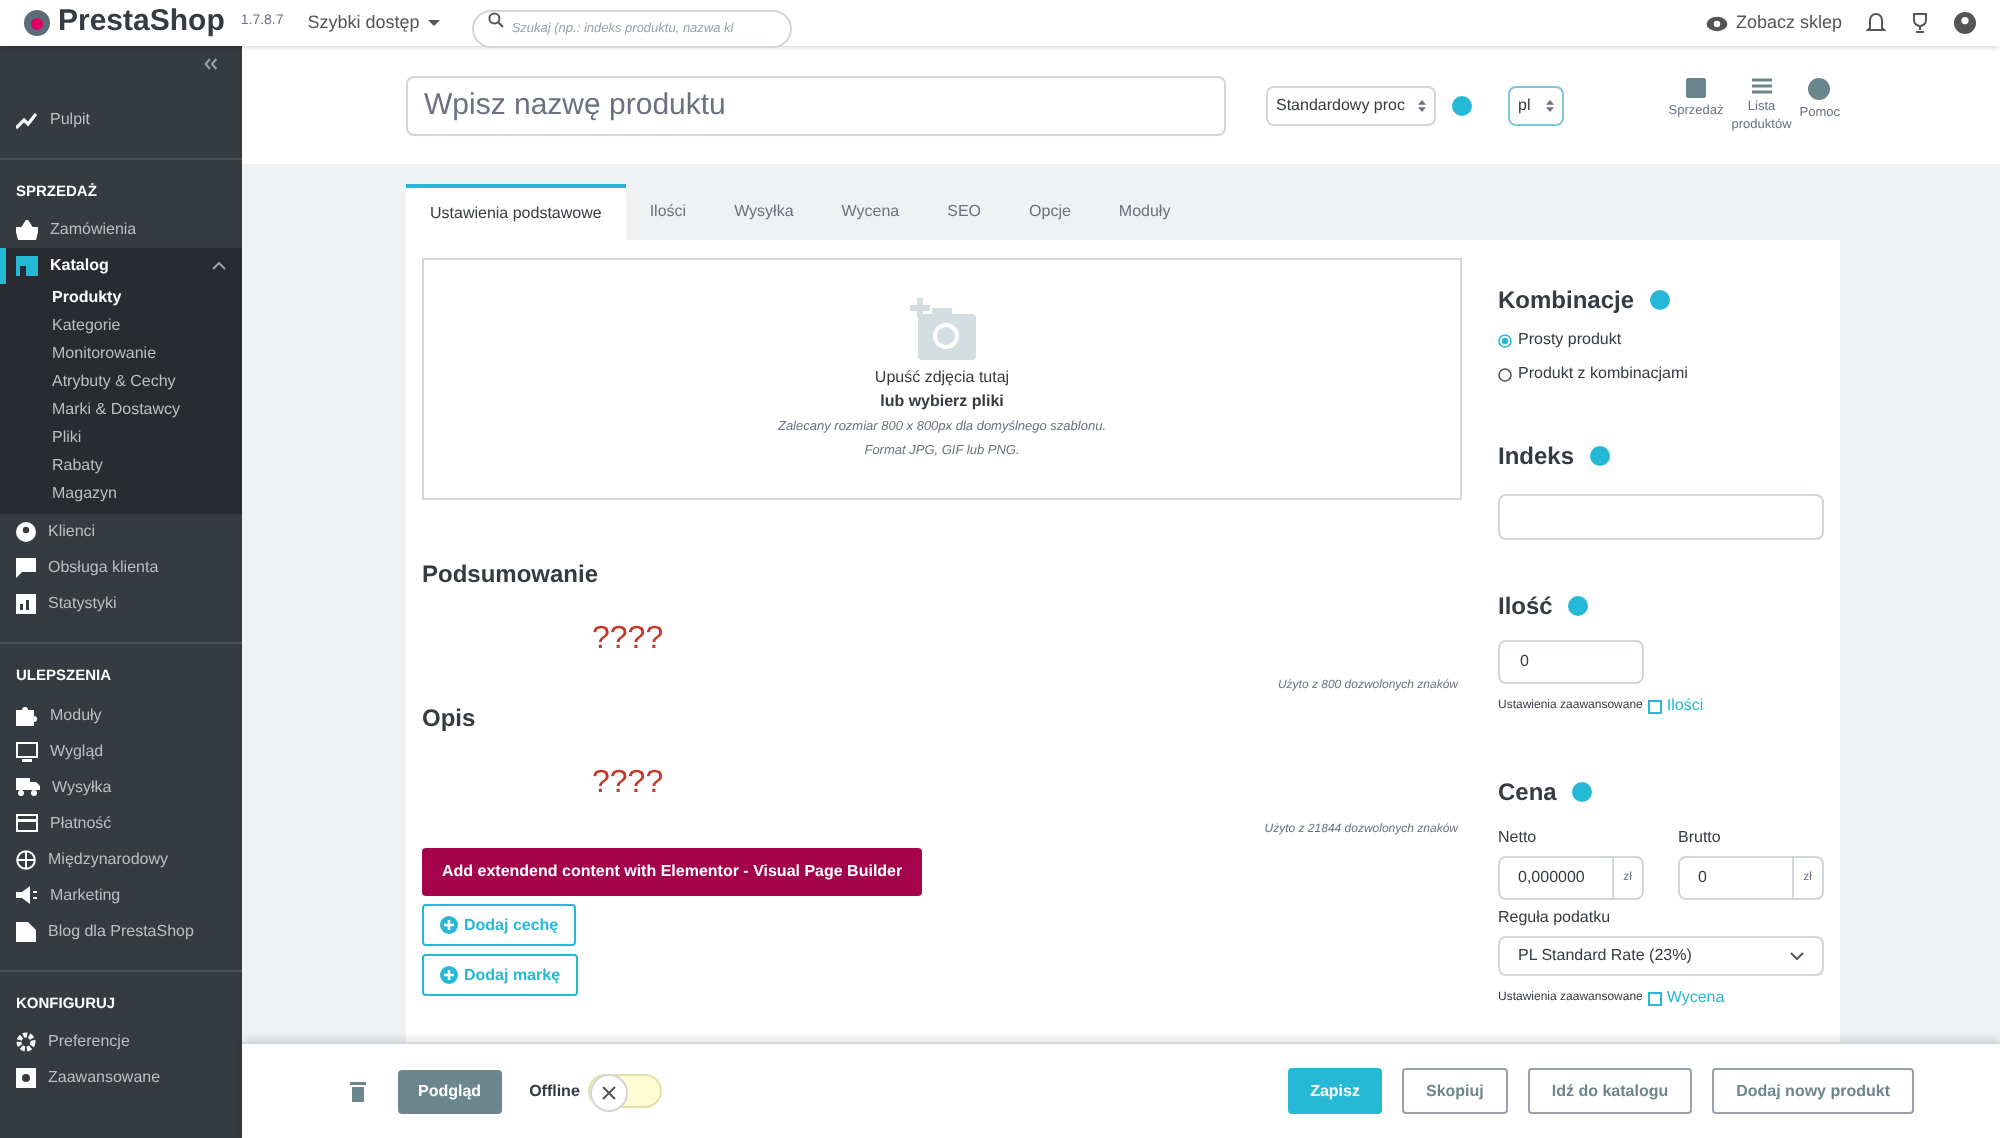 The image size is (2000, 1138). What do you see at coordinates (81, 823) in the screenshot?
I see `item-label: Płatność` at bounding box center [81, 823].